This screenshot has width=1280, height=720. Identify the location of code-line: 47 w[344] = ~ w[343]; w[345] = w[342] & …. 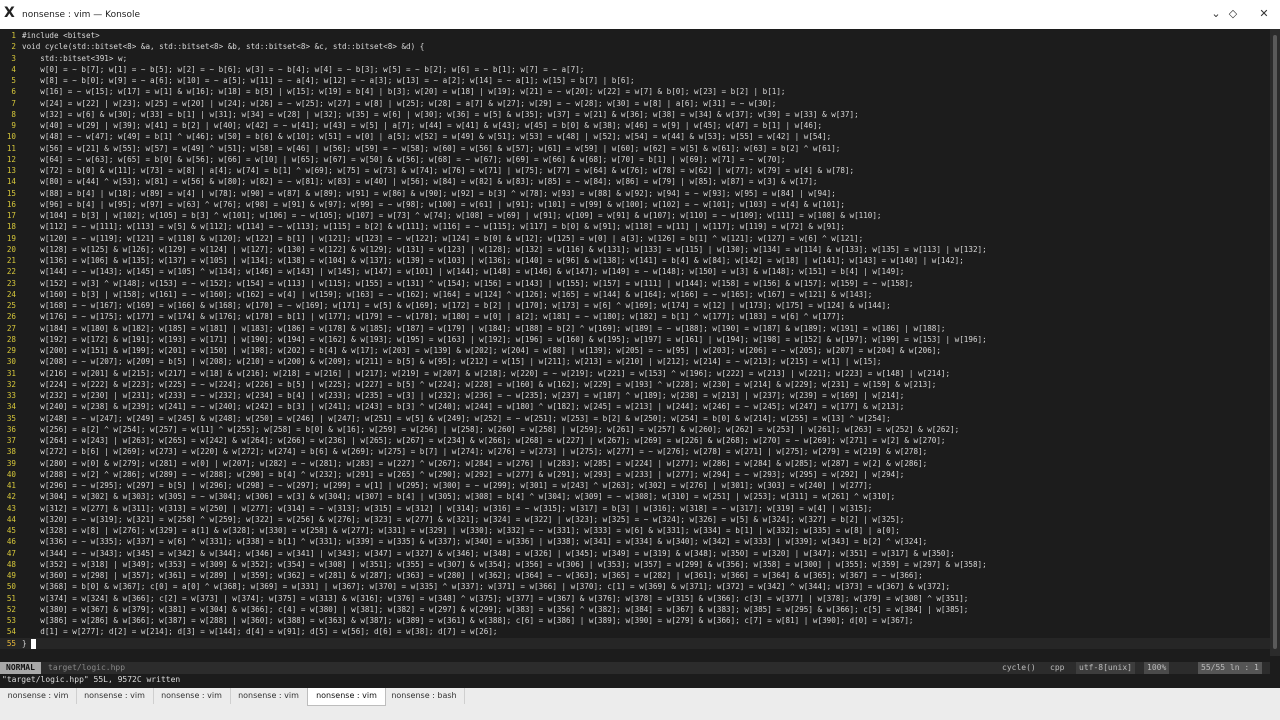
(635, 553).